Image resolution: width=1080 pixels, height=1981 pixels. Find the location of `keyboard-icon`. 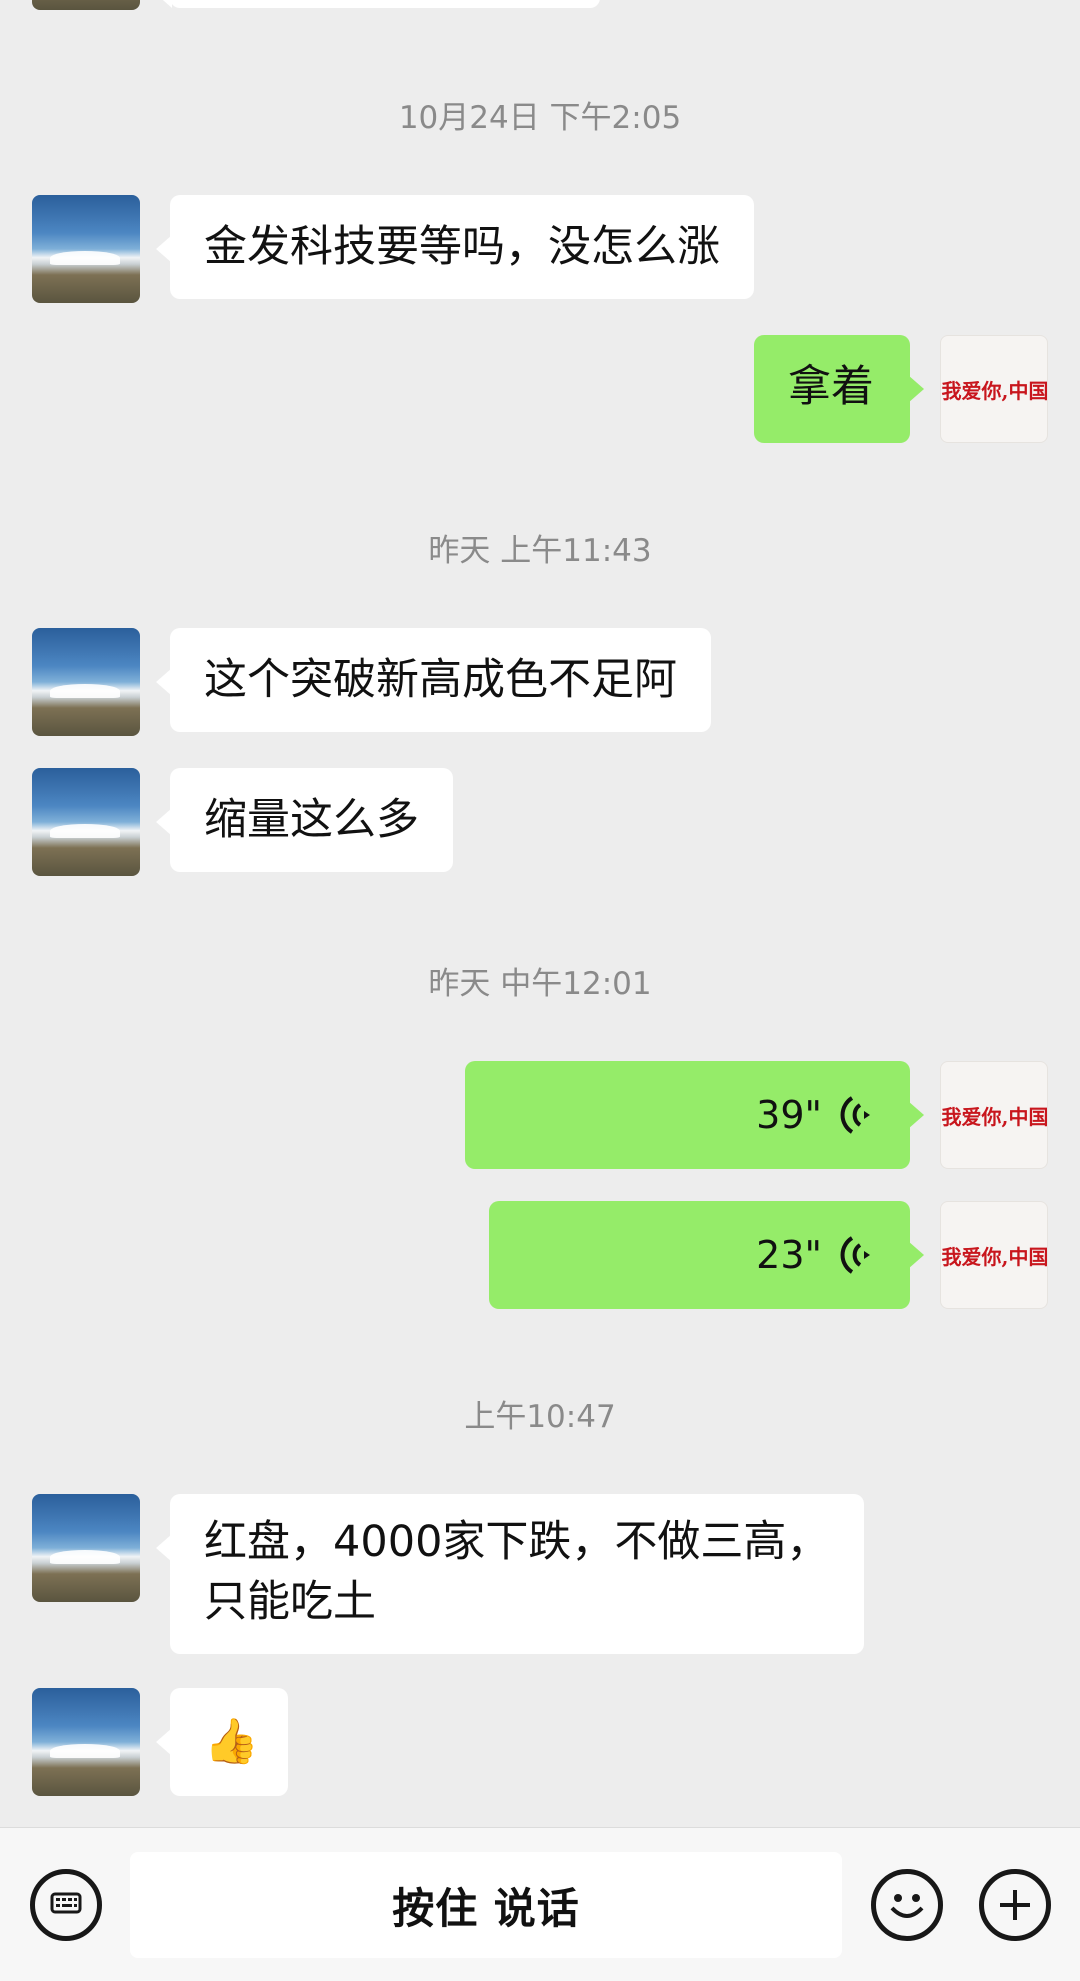

keyboard-icon is located at coordinates (66, 1905).